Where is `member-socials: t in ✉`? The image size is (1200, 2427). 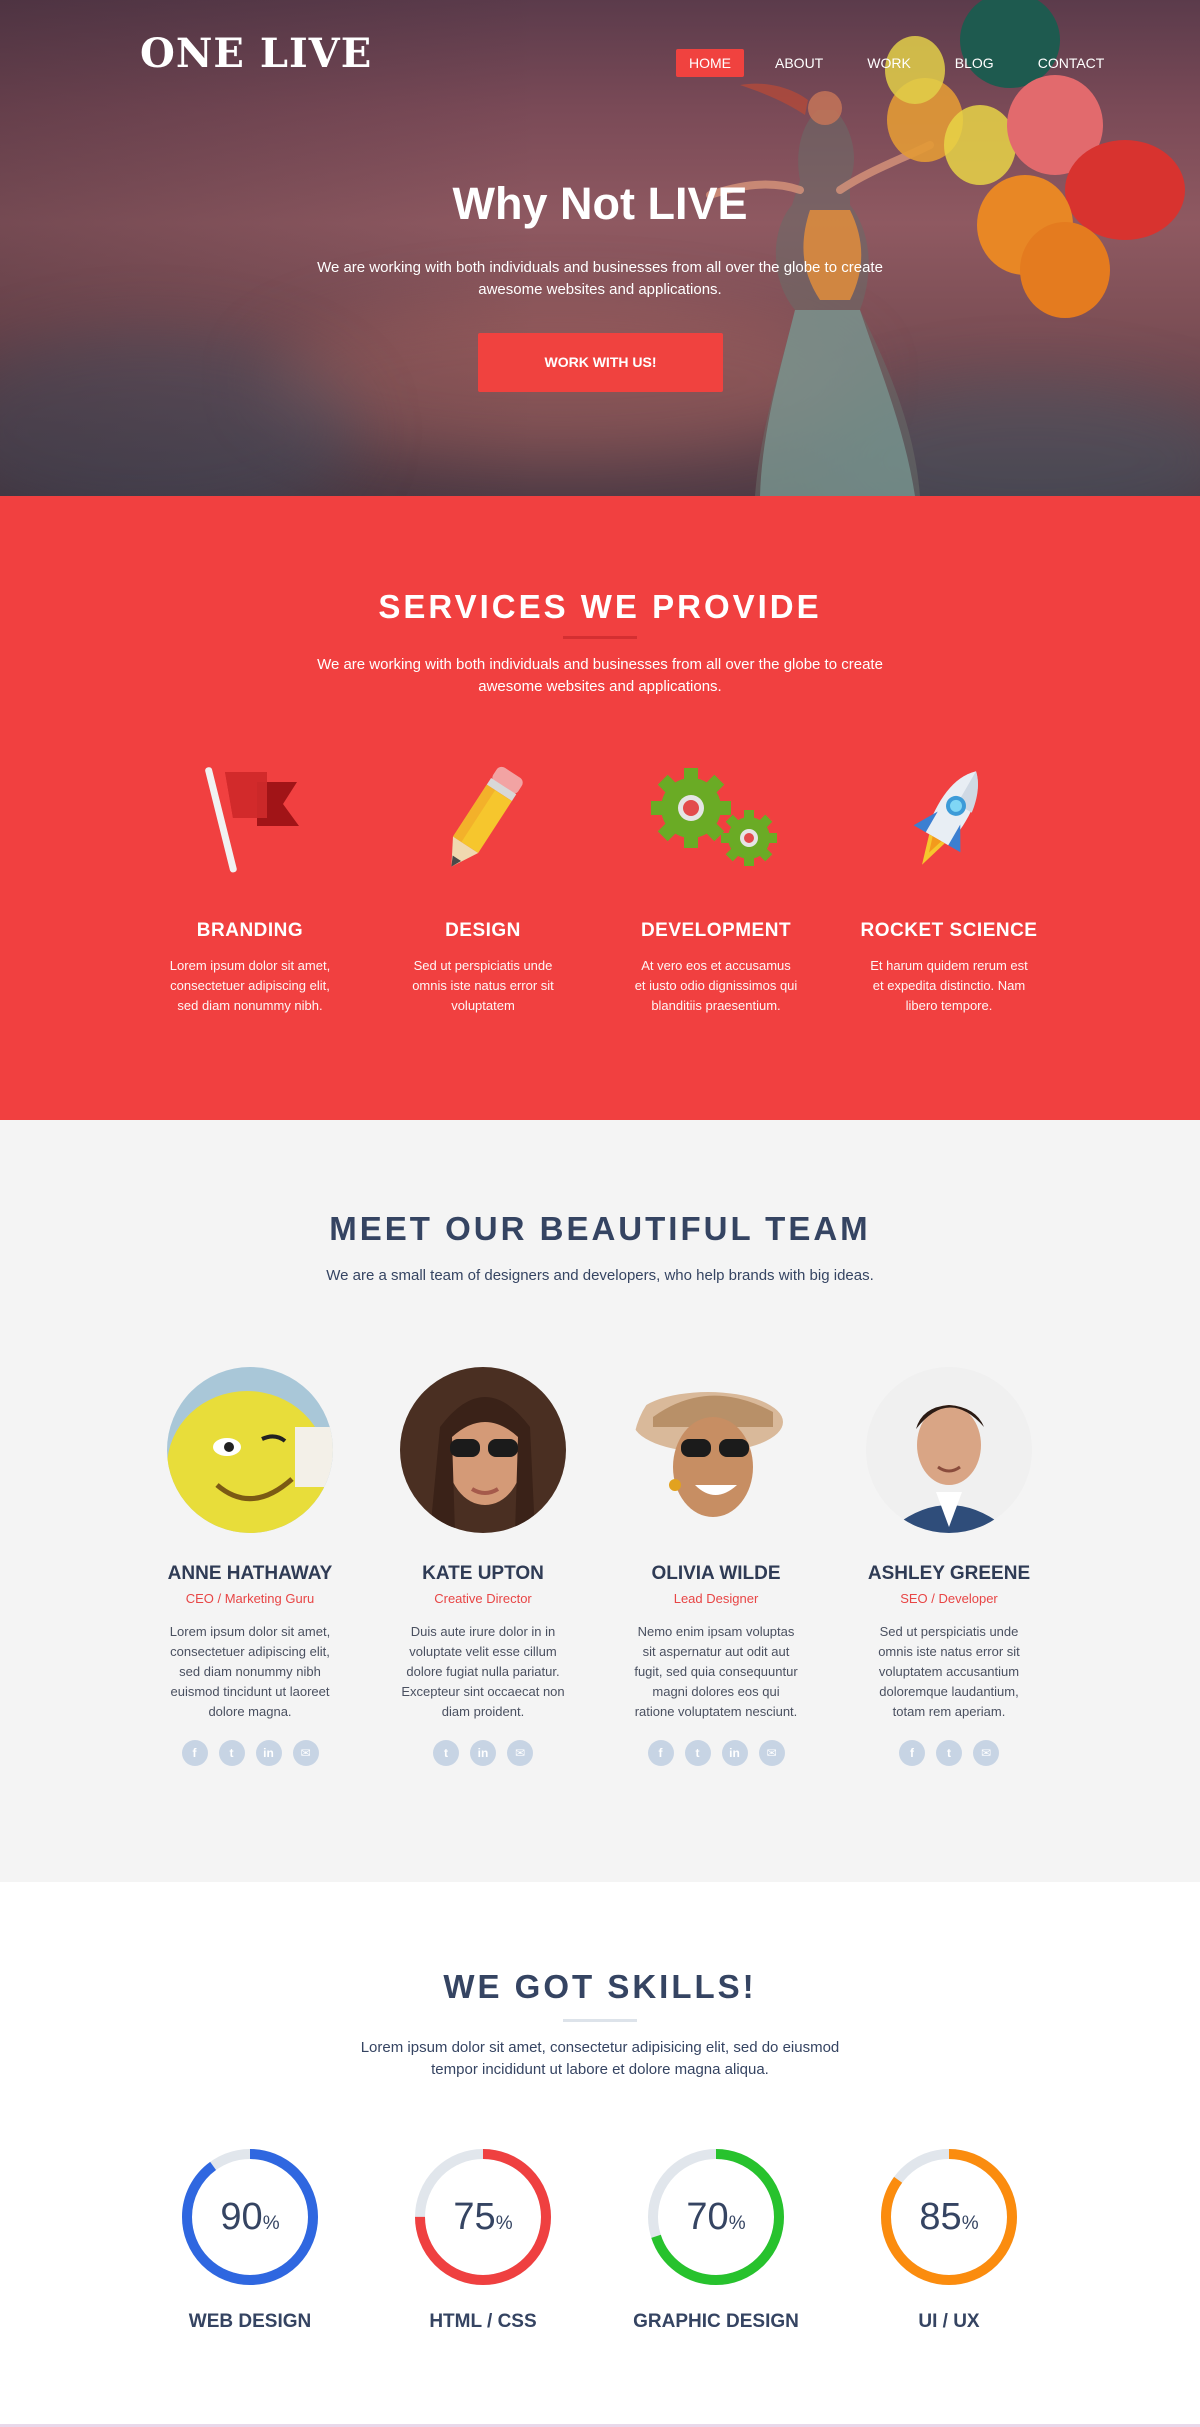 member-socials: t in ✉ is located at coordinates (483, 1753).